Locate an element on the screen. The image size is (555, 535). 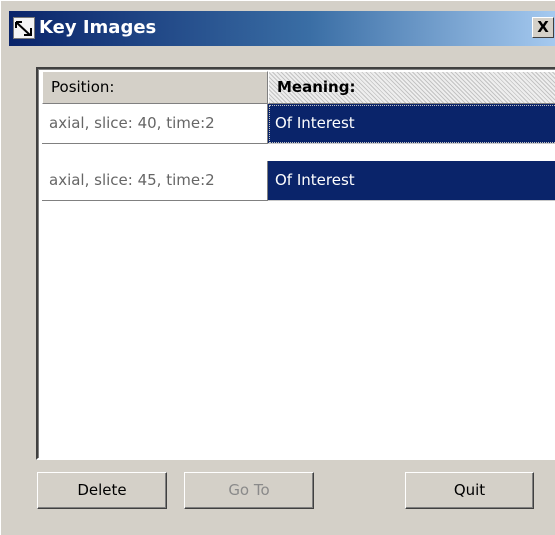
close-button: X is located at coordinates (543, 27).